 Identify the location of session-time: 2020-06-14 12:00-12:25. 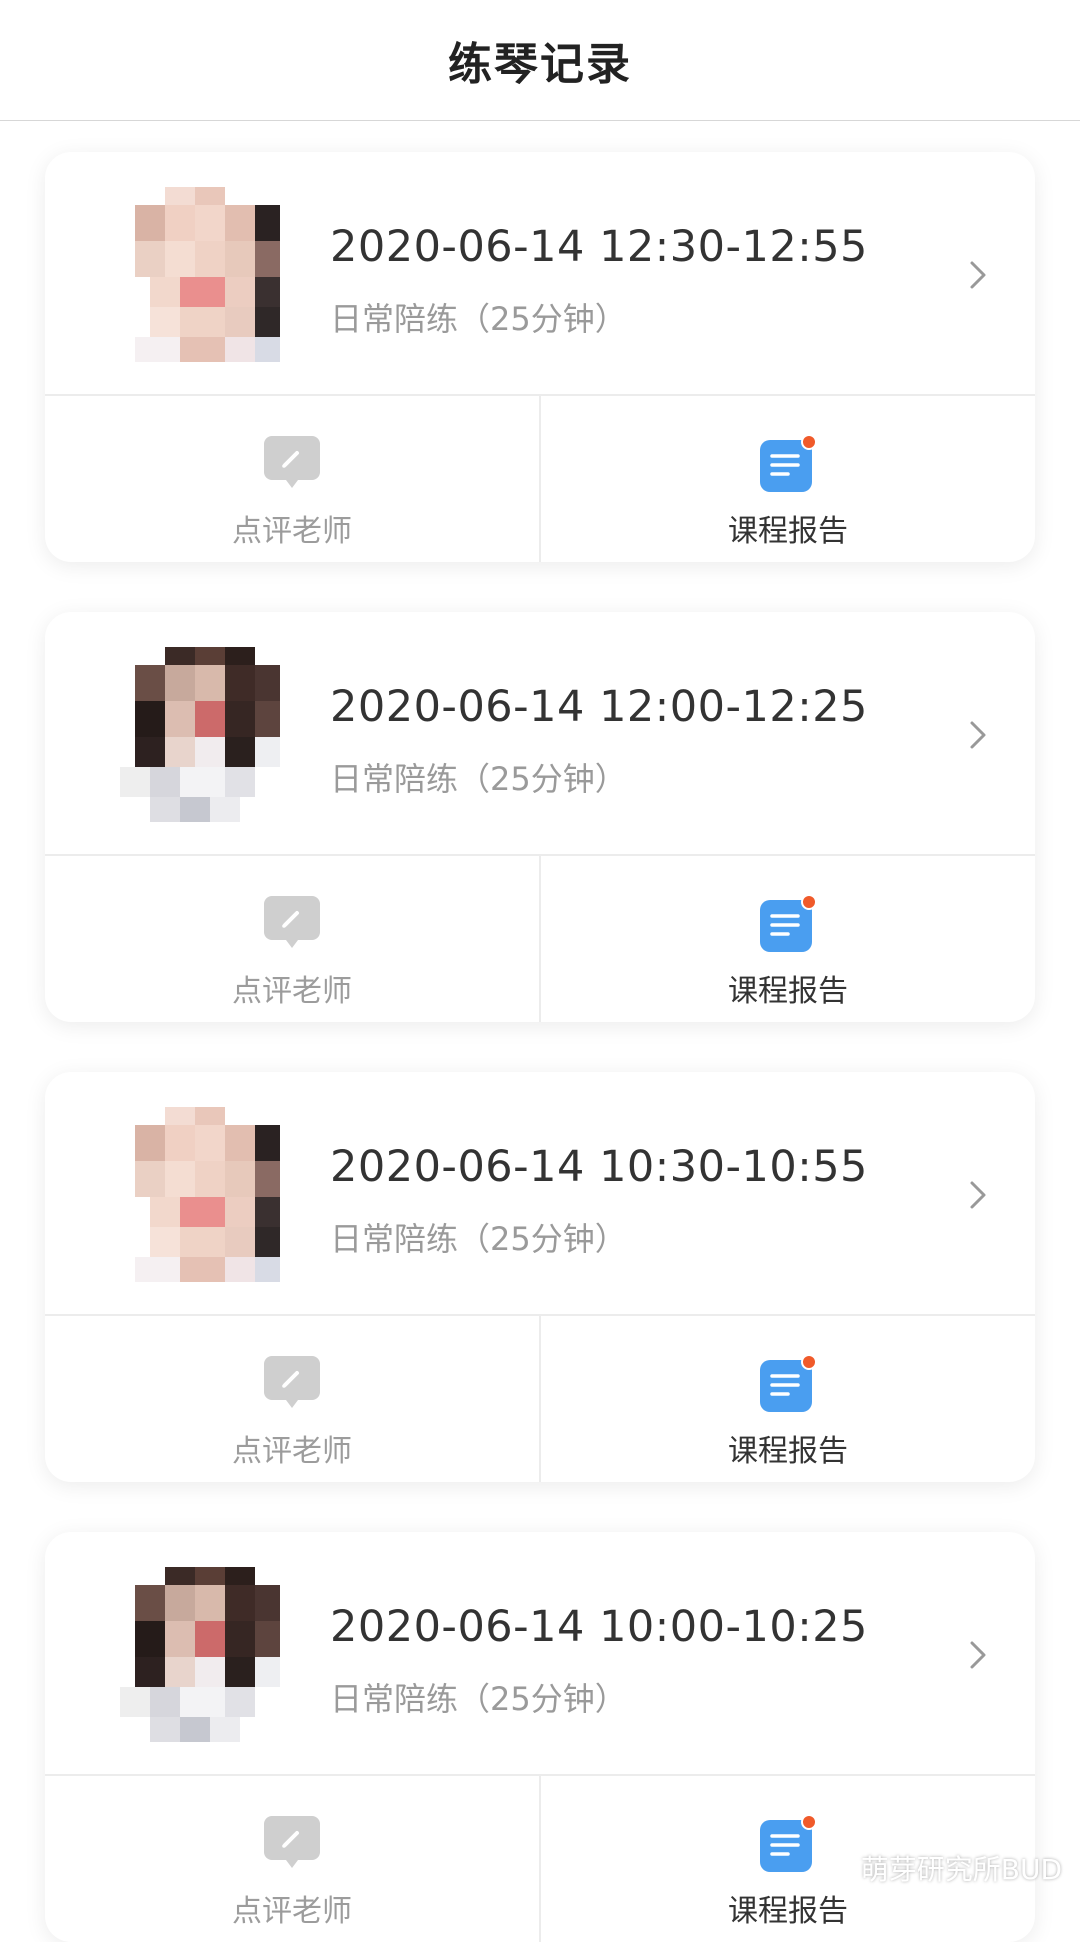
(599, 707).